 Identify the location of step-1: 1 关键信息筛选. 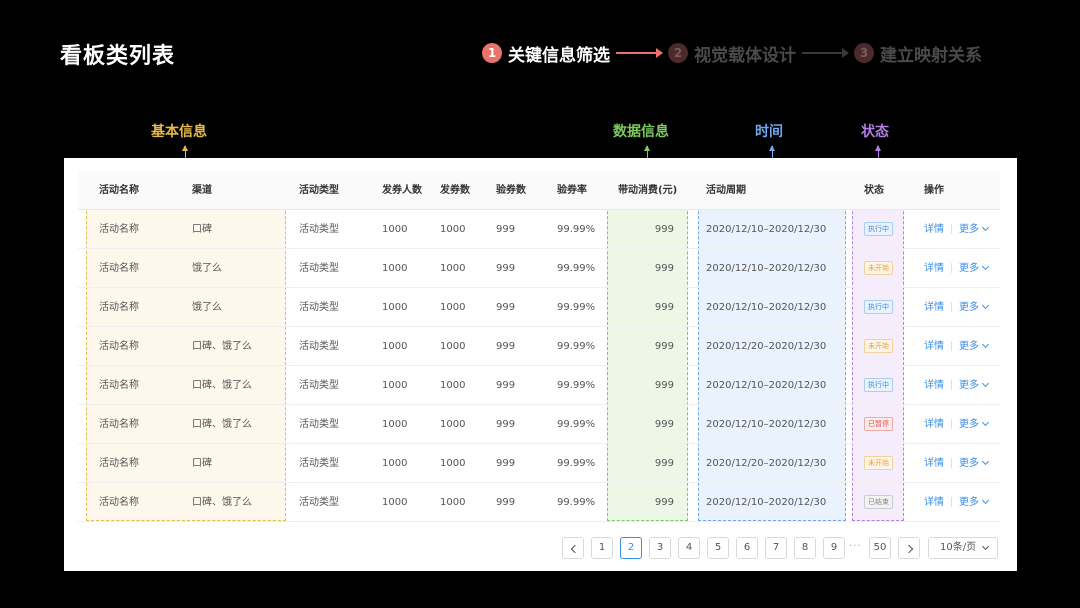
(546, 53).